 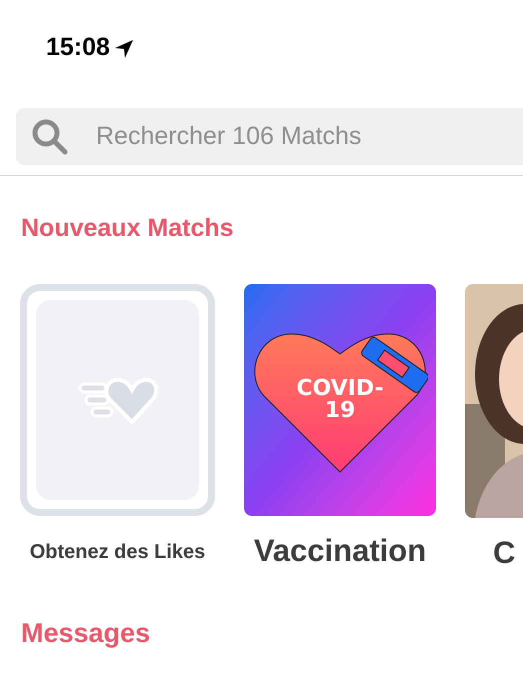 I want to click on artwork-text: COVID-, so click(x=340, y=389).